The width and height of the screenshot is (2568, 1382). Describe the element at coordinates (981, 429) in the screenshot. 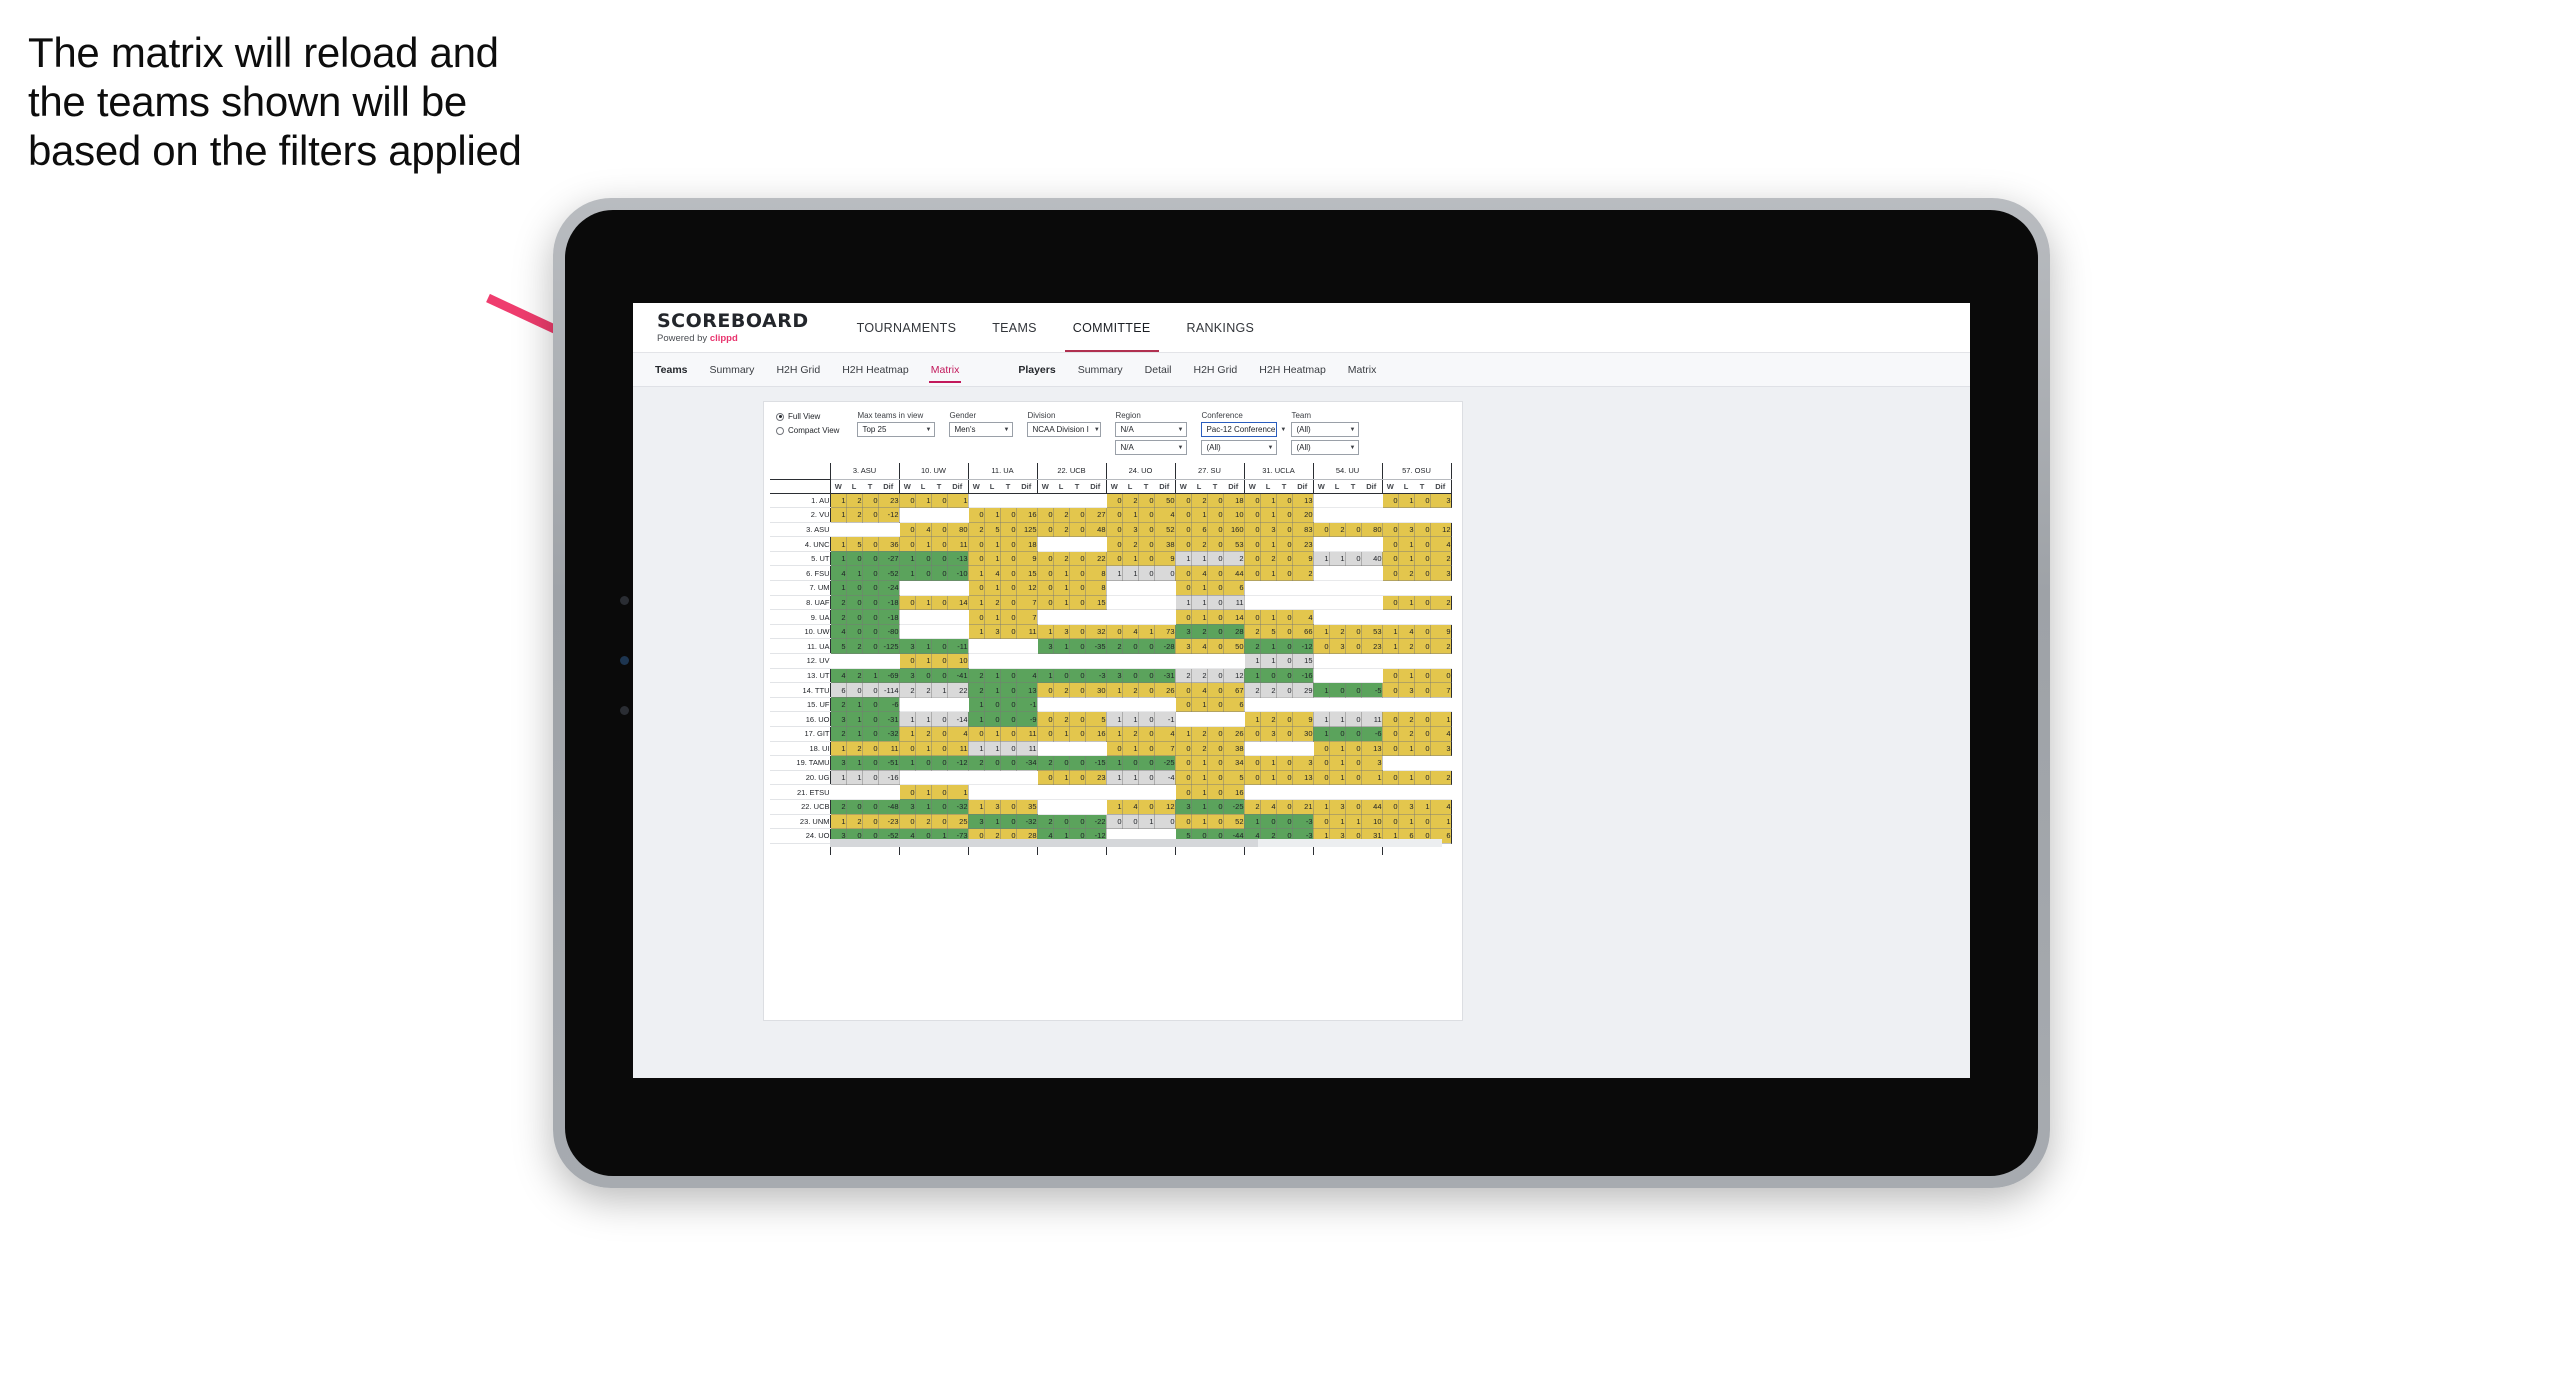

I see `filter-gender-select: Men's ▼` at that location.